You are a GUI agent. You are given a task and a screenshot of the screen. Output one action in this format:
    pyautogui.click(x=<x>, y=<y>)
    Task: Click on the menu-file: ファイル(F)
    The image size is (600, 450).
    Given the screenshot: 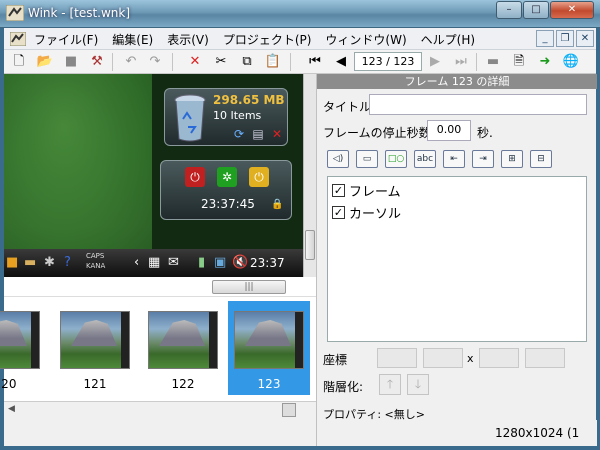 What is the action you would take?
    pyautogui.click(x=66, y=39)
    